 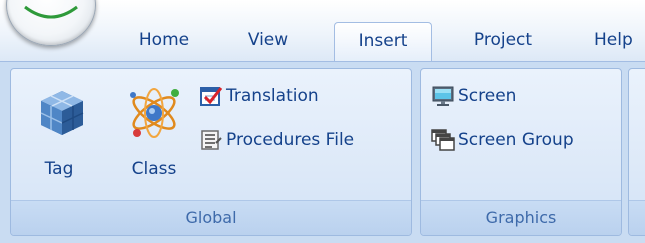 I want to click on screen-group-button-label: Screen Group, so click(x=516, y=140).